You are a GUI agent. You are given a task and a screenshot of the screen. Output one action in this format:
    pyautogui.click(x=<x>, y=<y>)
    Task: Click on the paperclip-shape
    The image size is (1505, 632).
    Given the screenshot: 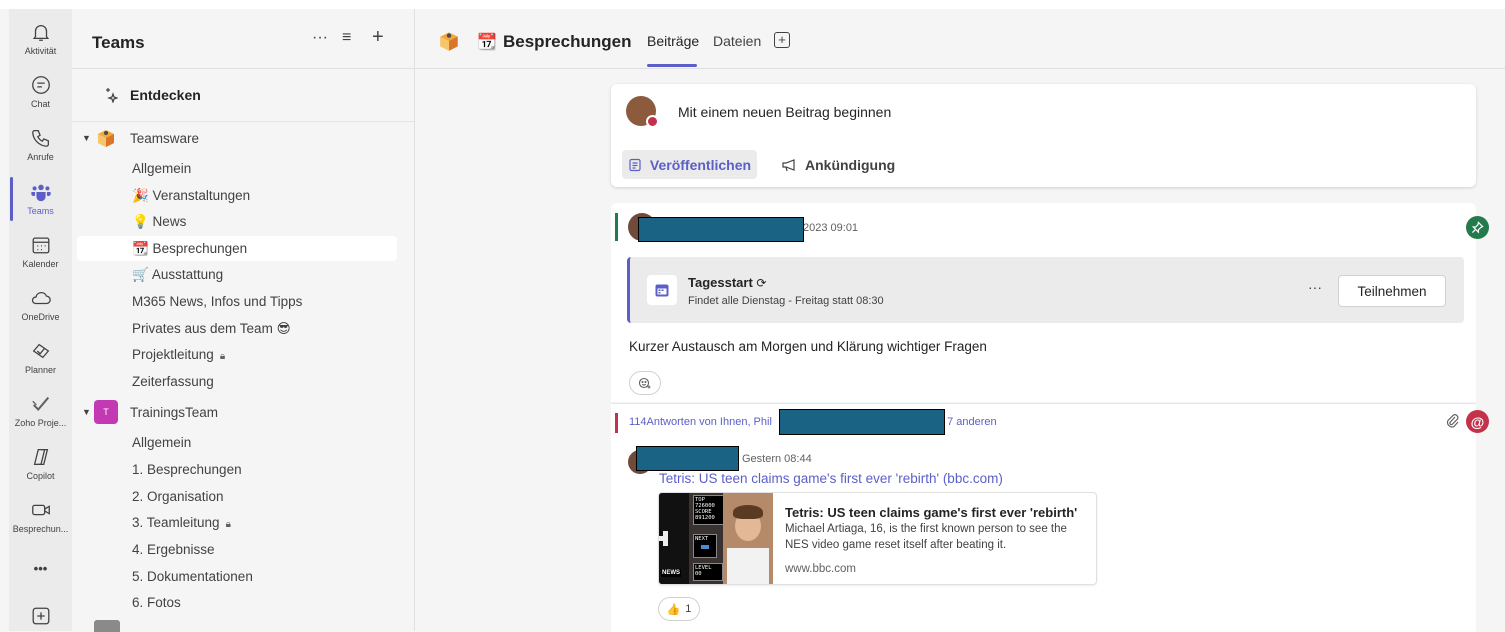 What is the action you would take?
    pyautogui.click(x=1452, y=421)
    